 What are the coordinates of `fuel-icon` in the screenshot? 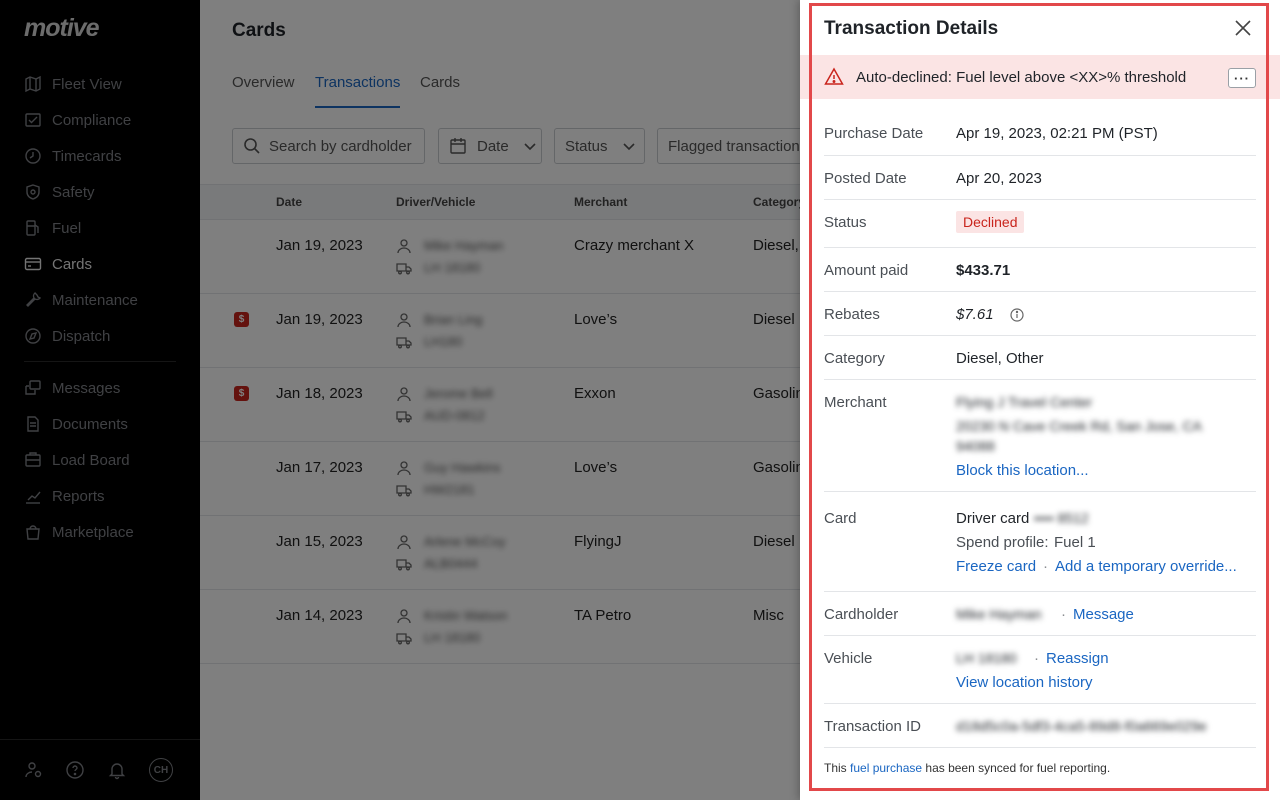 It's located at (33, 228).